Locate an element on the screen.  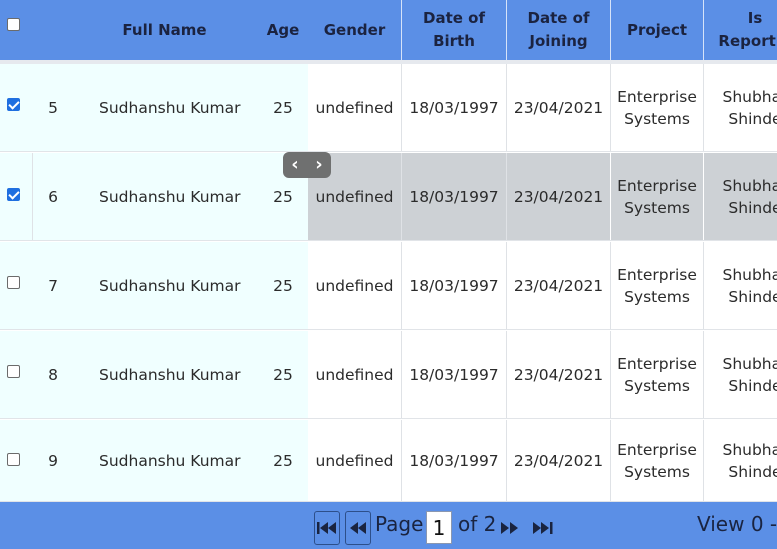
column-header-date-of-birth: Date of Birth is located at coordinates (454, 30).